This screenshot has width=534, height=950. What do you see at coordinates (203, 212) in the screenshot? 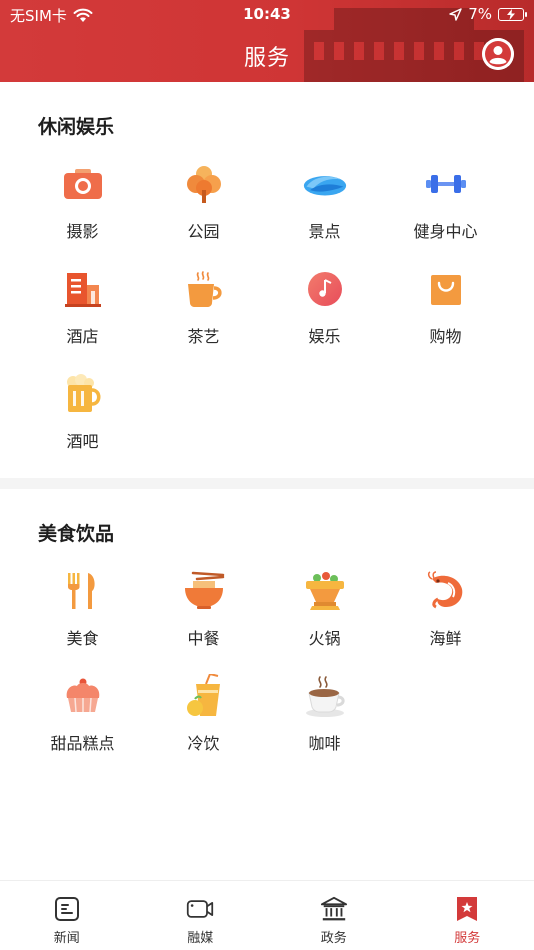
I see `service-item-park: 公园` at bounding box center [203, 212].